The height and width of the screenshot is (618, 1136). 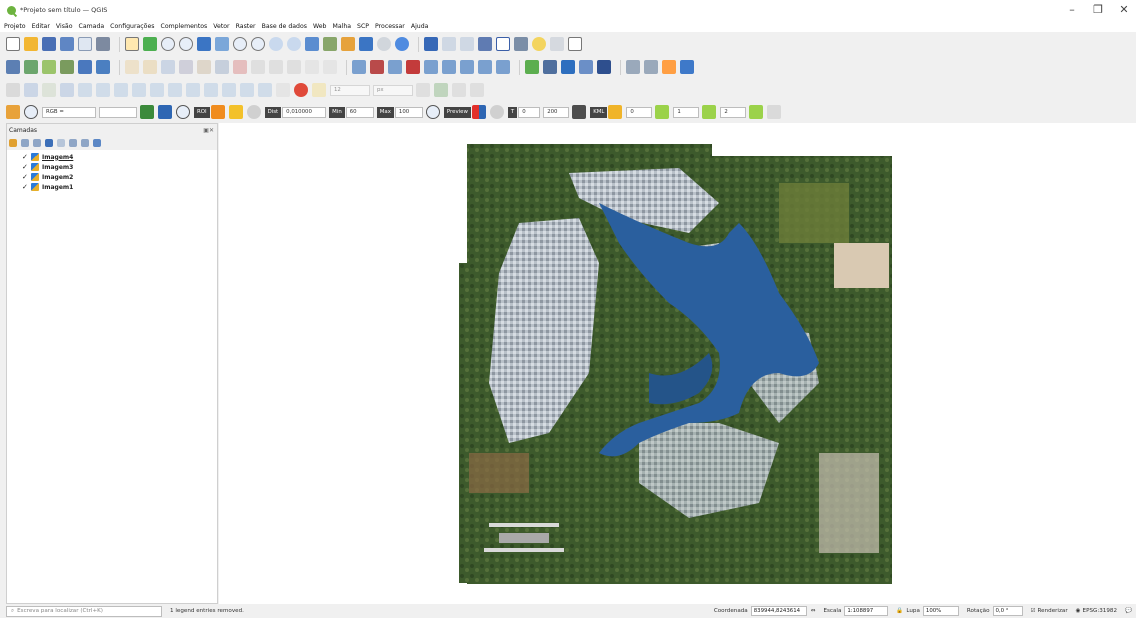 I want to click on edit-raster-4-icon, so click(x=756, y=112).